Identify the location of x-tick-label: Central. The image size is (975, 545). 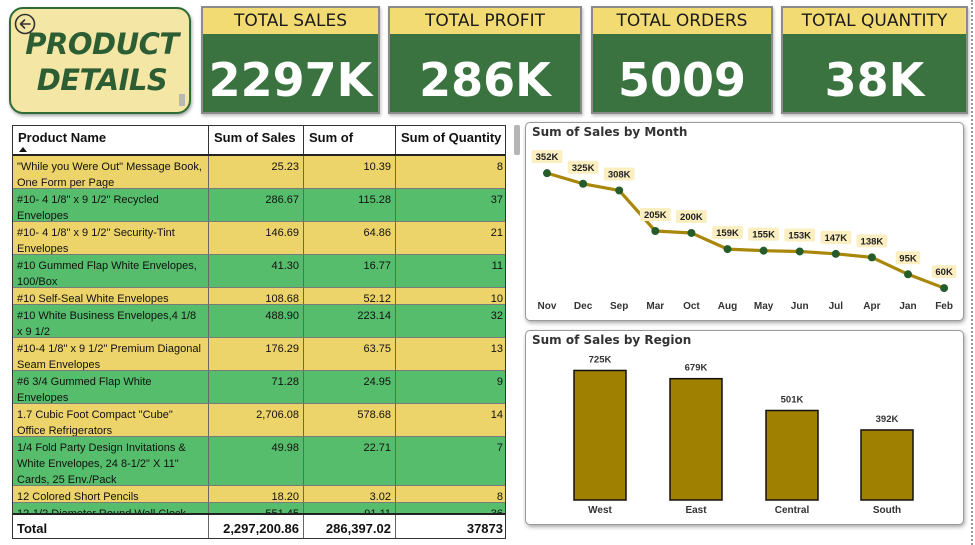
(792, 510).